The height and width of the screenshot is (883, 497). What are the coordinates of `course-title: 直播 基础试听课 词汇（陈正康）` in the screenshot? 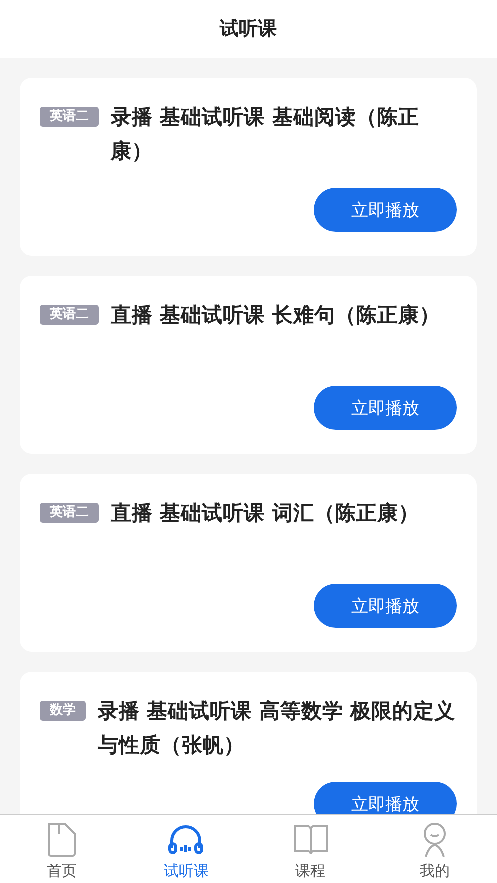 It's located at (265, 513).